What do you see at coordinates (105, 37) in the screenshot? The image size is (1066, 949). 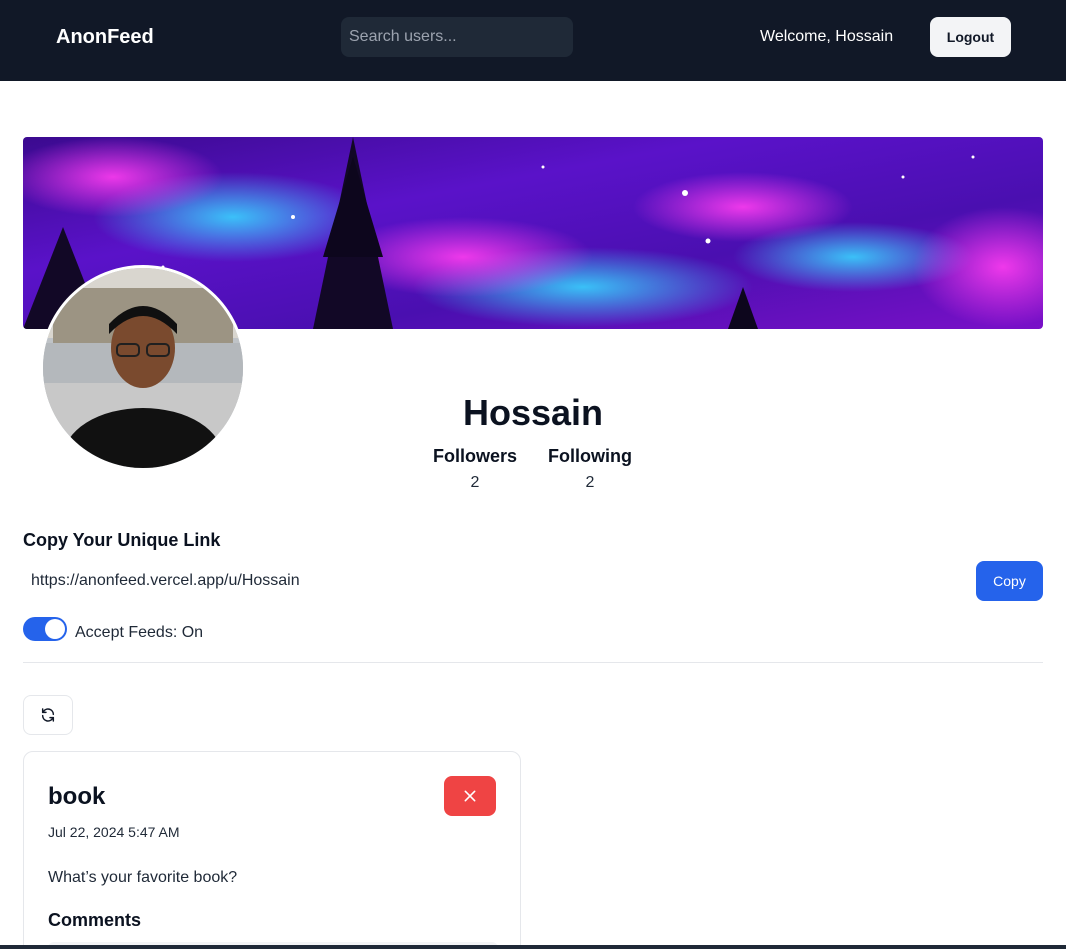 I see `brand-logo-text: AnonFeed` at bounding box center [105, 37].